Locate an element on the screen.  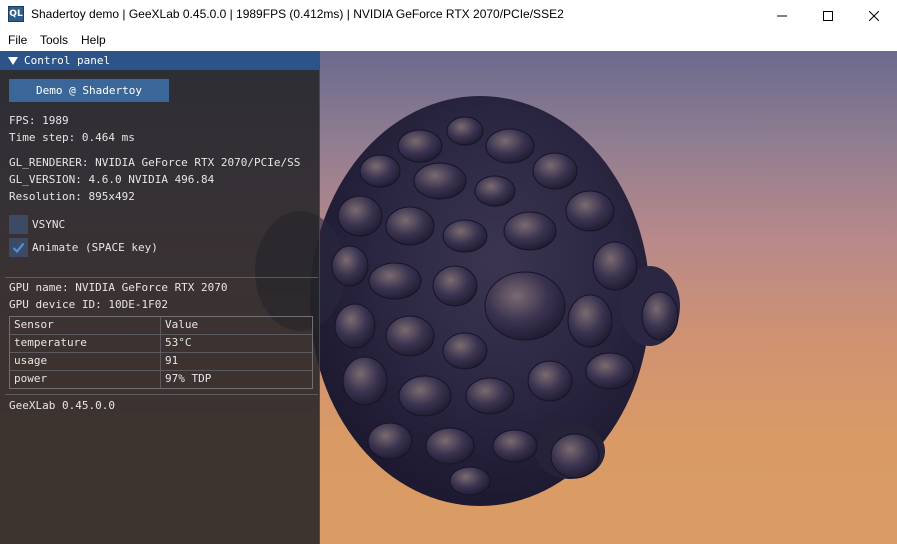
table-row: usage 91 is located at coordinates (161, 361).